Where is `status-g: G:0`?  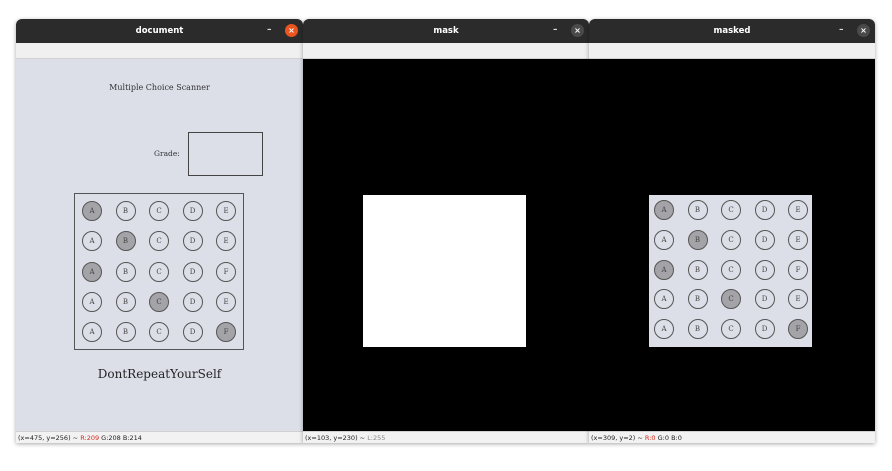
status-g: G:0 is located at coordinates (662, 438).